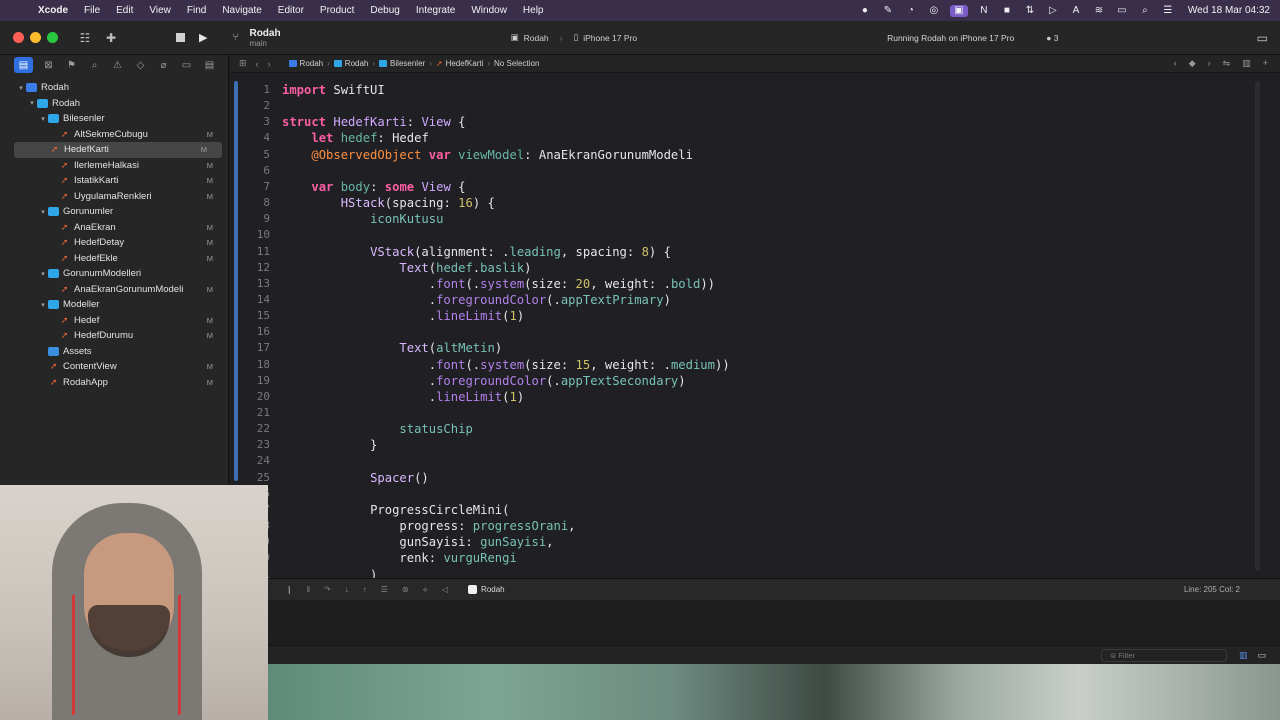 This screenshot has height=720, width=1280. I want to click on file-tree-item: ➚ UygulamaRenkleri M, so click(114, 197).